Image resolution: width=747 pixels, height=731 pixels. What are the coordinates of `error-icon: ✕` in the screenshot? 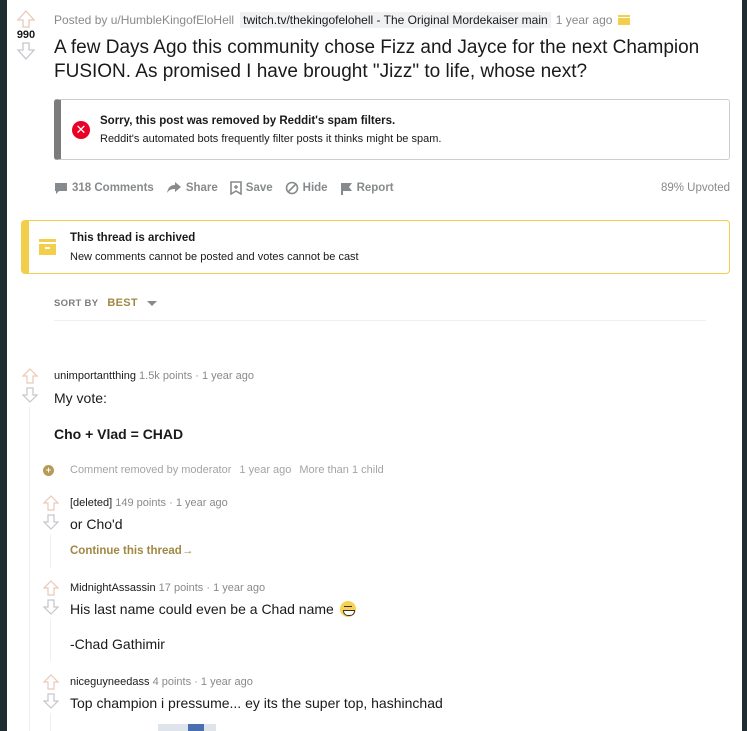 It's located at (81, 129).